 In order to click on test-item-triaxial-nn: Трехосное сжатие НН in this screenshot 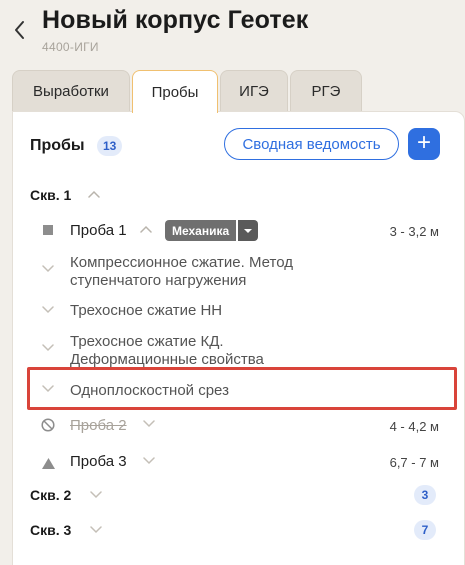, I will do `click(146, 311)`.